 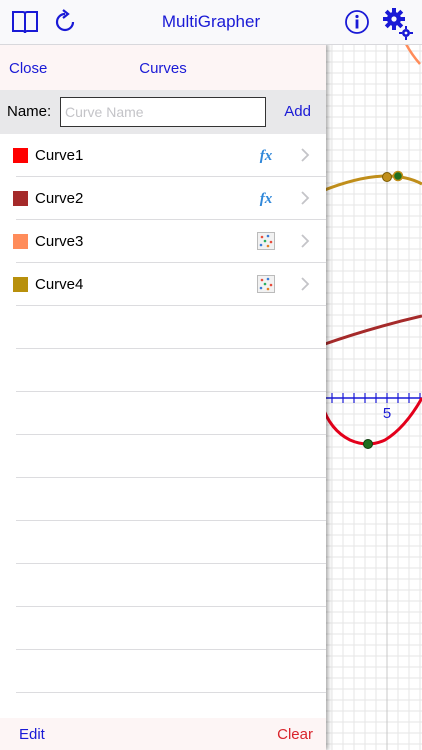 What do you see at coordinates (59, 155) in the screenshot?
I see `curve-label: Curve1` at bounding box center [59, 155].